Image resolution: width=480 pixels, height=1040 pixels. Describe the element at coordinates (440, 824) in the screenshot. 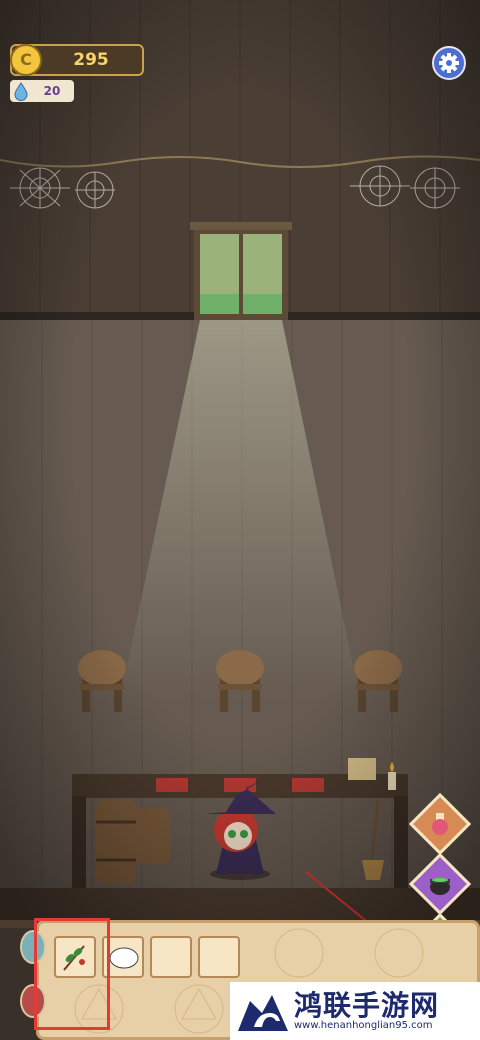

I see `potion-icon` at that location.